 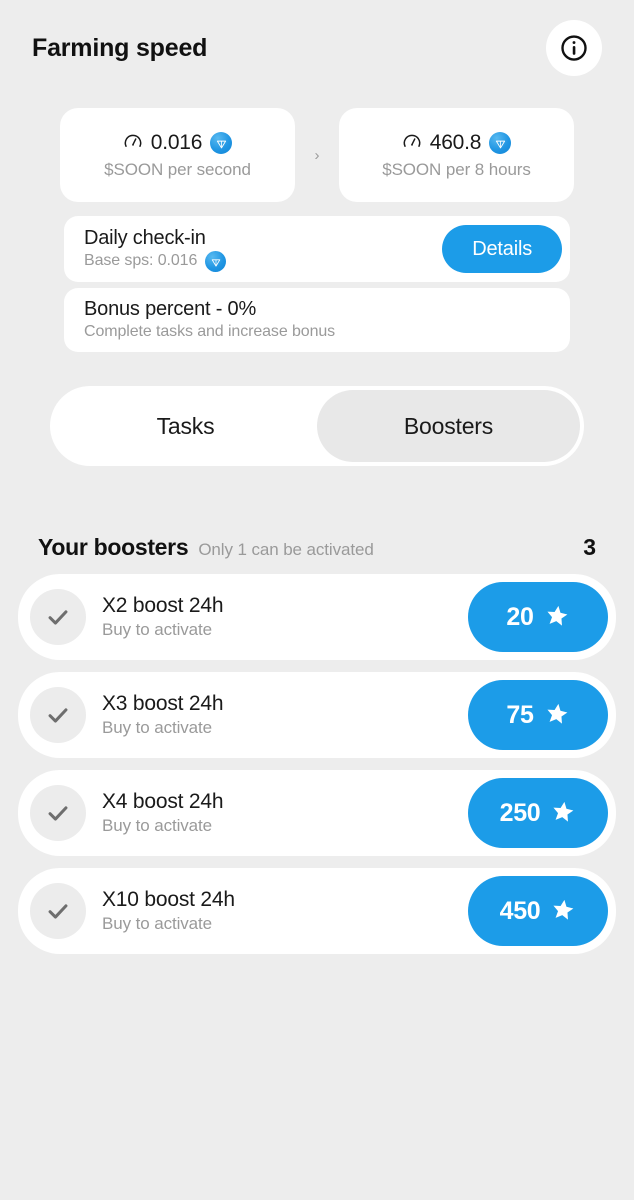 I want to click on buy-booster-button: 250, so click(x=538, y=813).